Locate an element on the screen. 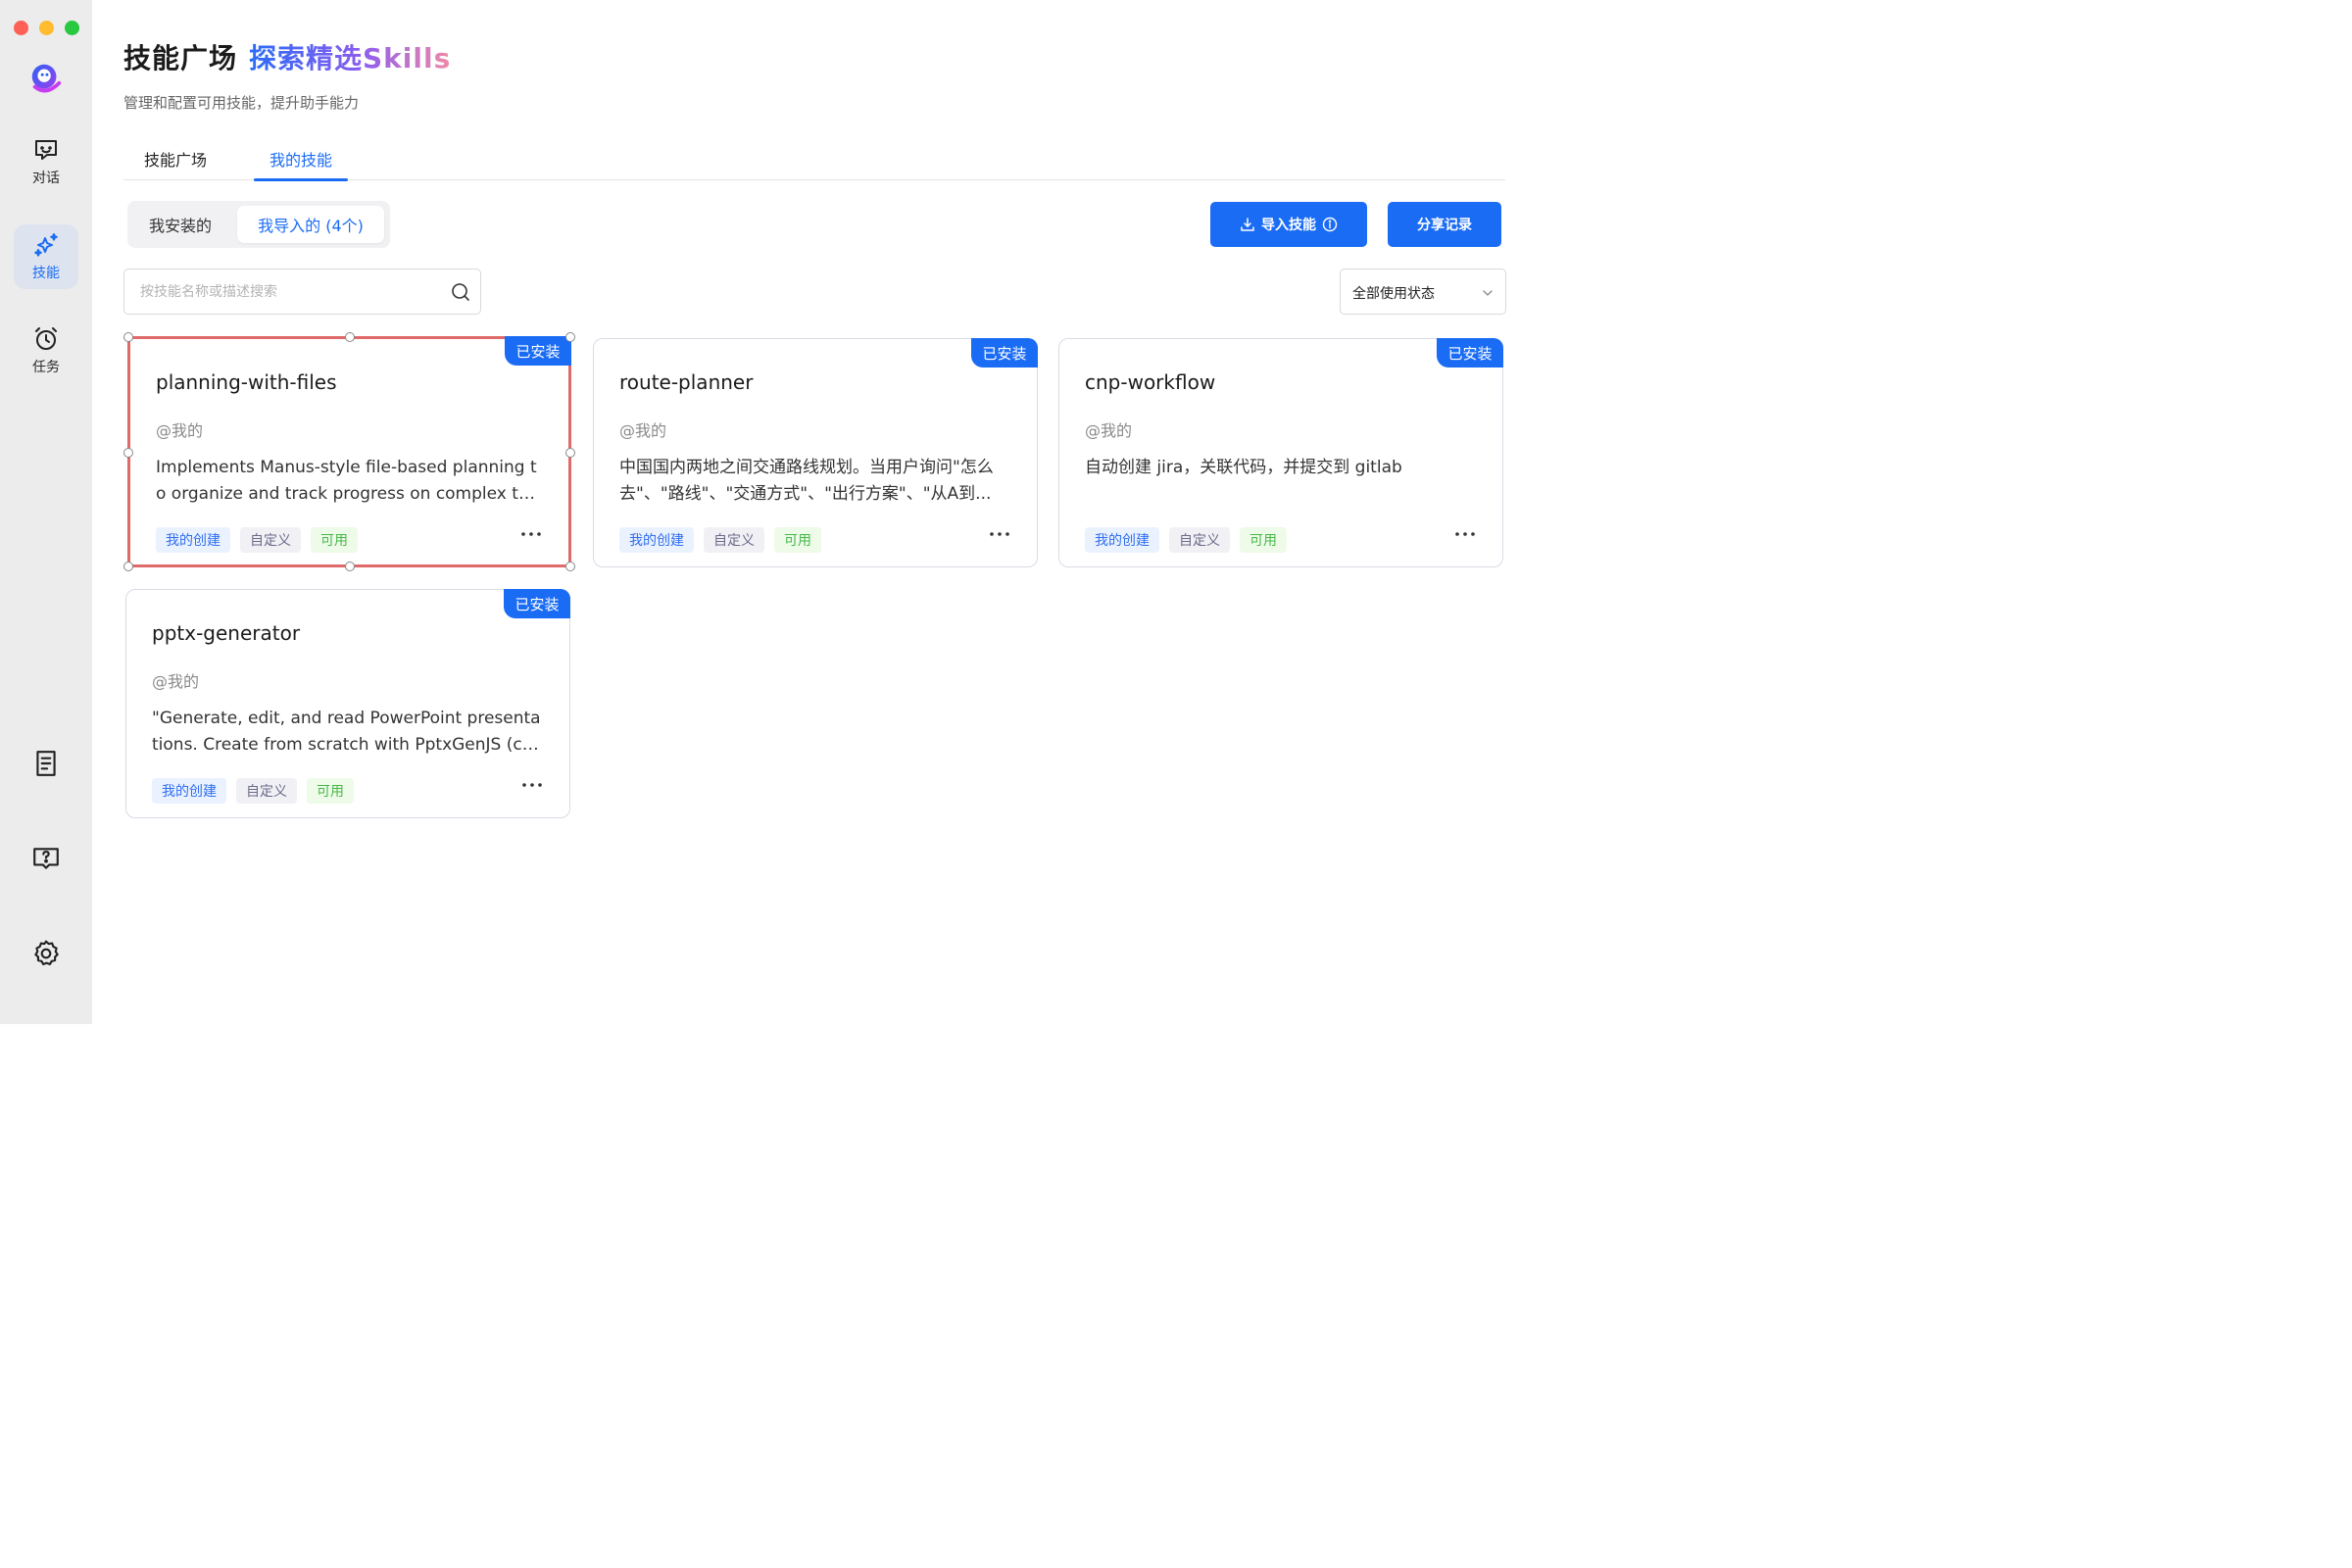 This screenshot has width=2352, height=1568. alarm-clock-icon is located at coordinates (46, 338).